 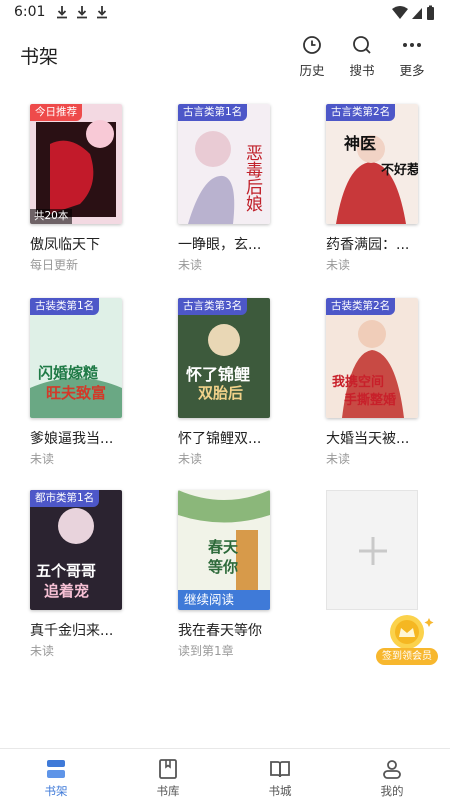 I want to click on book-item: 春天 等你 继续阅读 我在春天等你 读到第1章, so click(x=233, y=575).